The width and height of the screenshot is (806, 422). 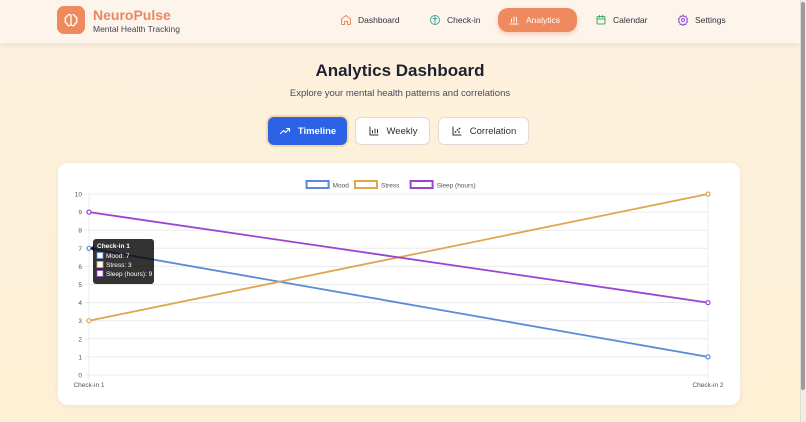 What do you see at coordinates (80, 303) in the screenshot?
I see `y-tick-label: 4` at bounding box center [80, 303].